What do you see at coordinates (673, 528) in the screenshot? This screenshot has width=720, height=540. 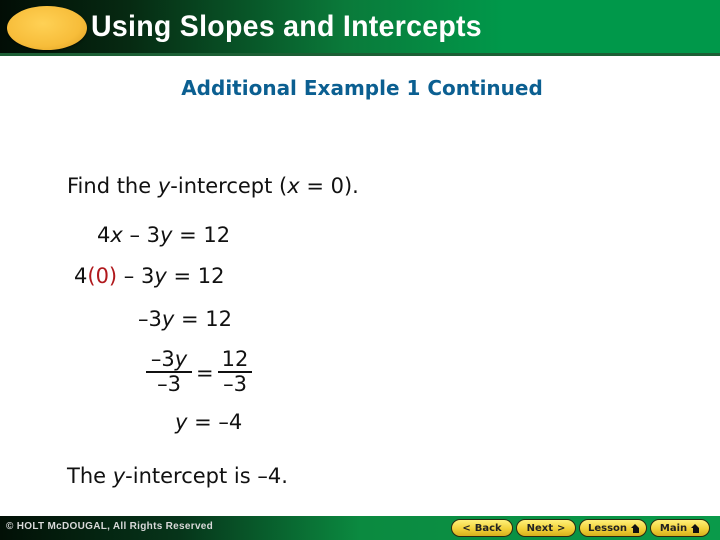 I see `main-label: Main` at bounding box center [673, 528].